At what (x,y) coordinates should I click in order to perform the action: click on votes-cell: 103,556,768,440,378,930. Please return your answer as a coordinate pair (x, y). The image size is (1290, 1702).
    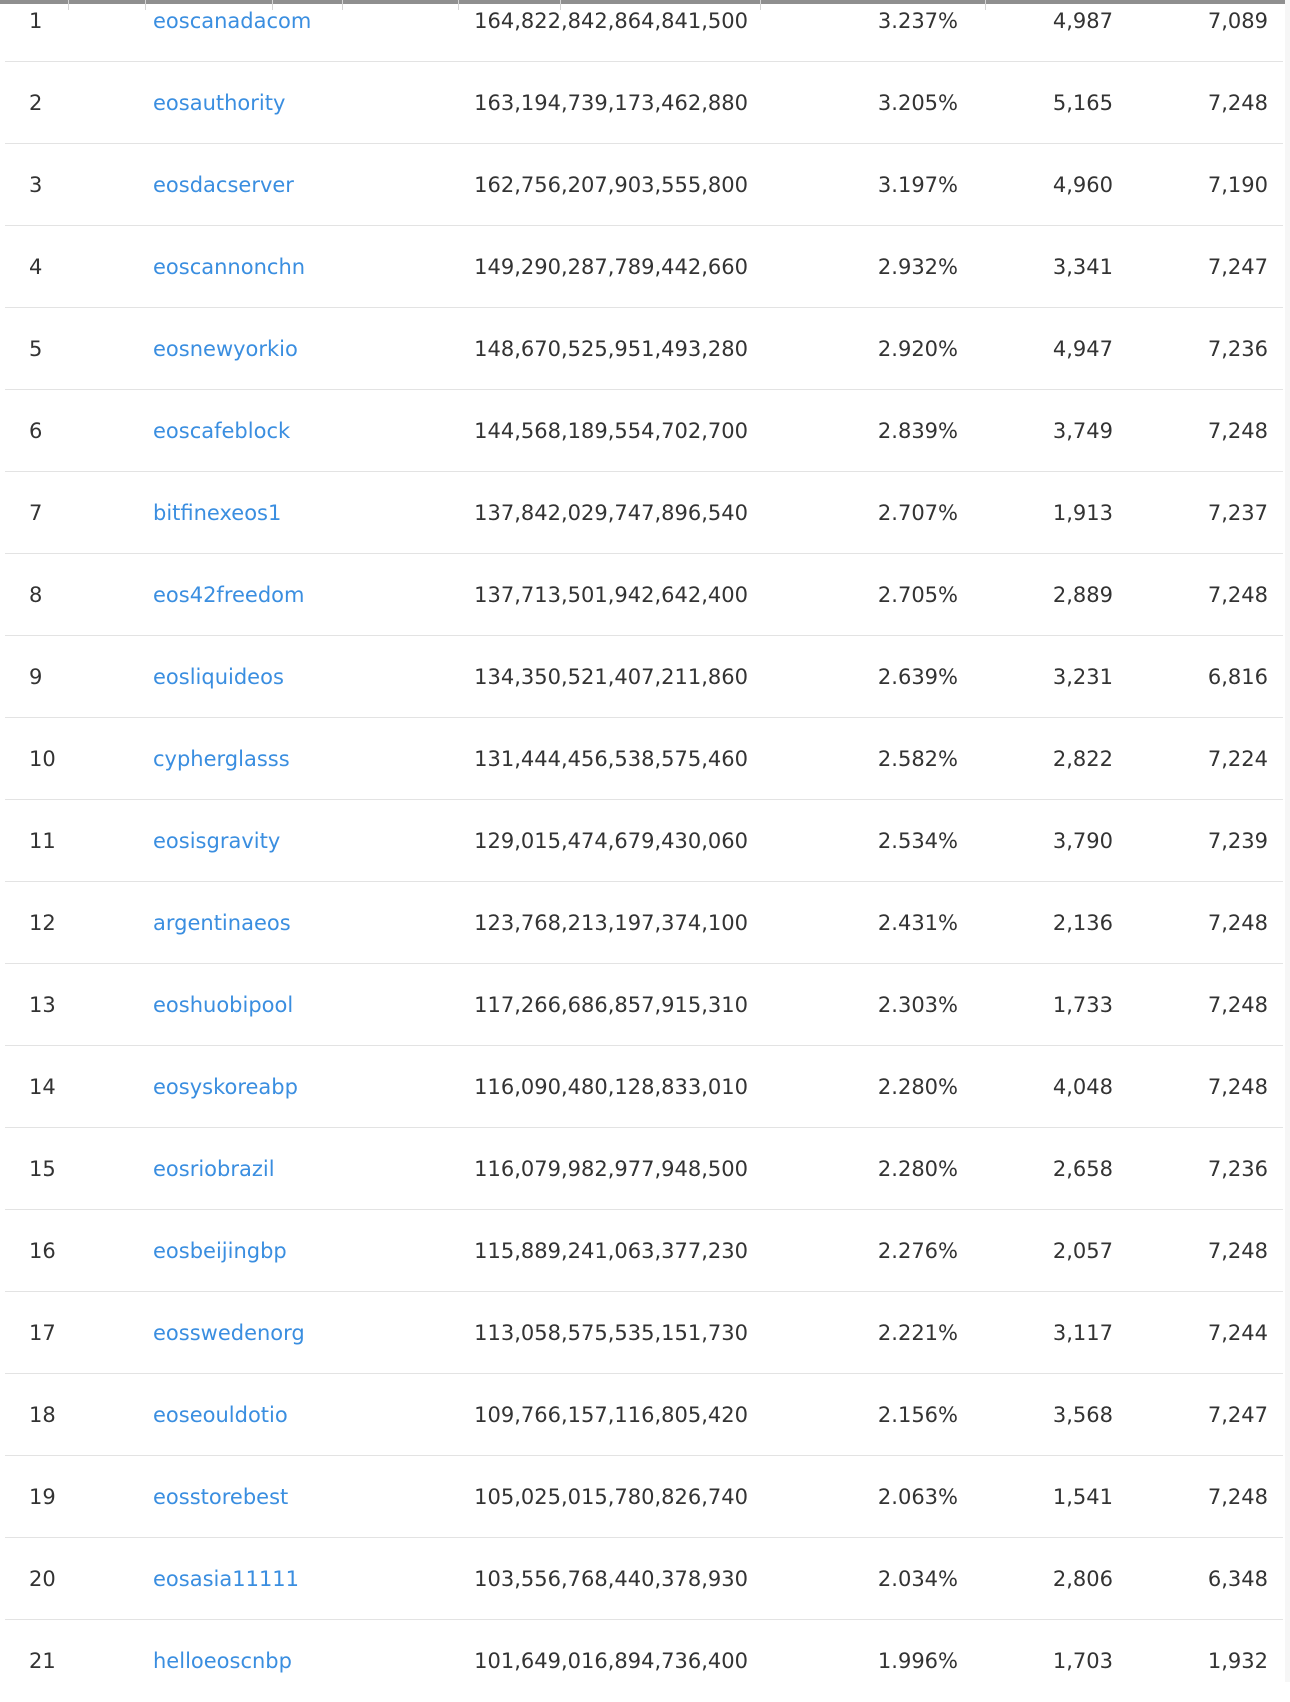
    Looking at the image, I should click on (611, 1579).